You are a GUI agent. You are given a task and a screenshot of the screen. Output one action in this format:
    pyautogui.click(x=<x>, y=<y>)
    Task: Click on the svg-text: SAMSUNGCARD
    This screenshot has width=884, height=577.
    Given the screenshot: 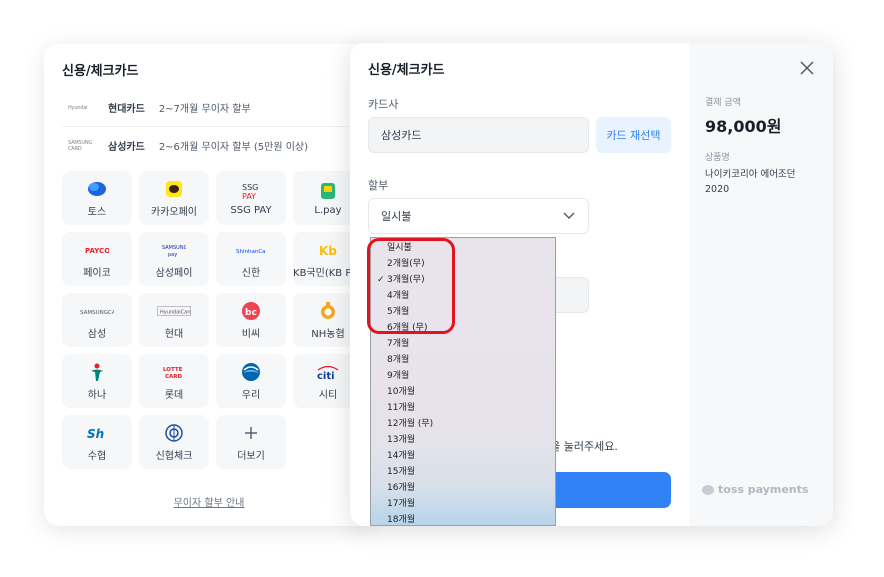 What is the action you would take?
    pyautogui.click(x=97, y=313)
    